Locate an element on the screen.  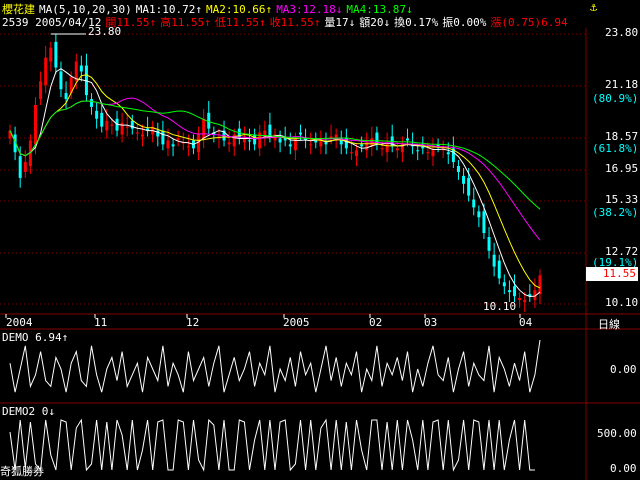
price-tick: 21.18 is located at coordinates (622, 84).